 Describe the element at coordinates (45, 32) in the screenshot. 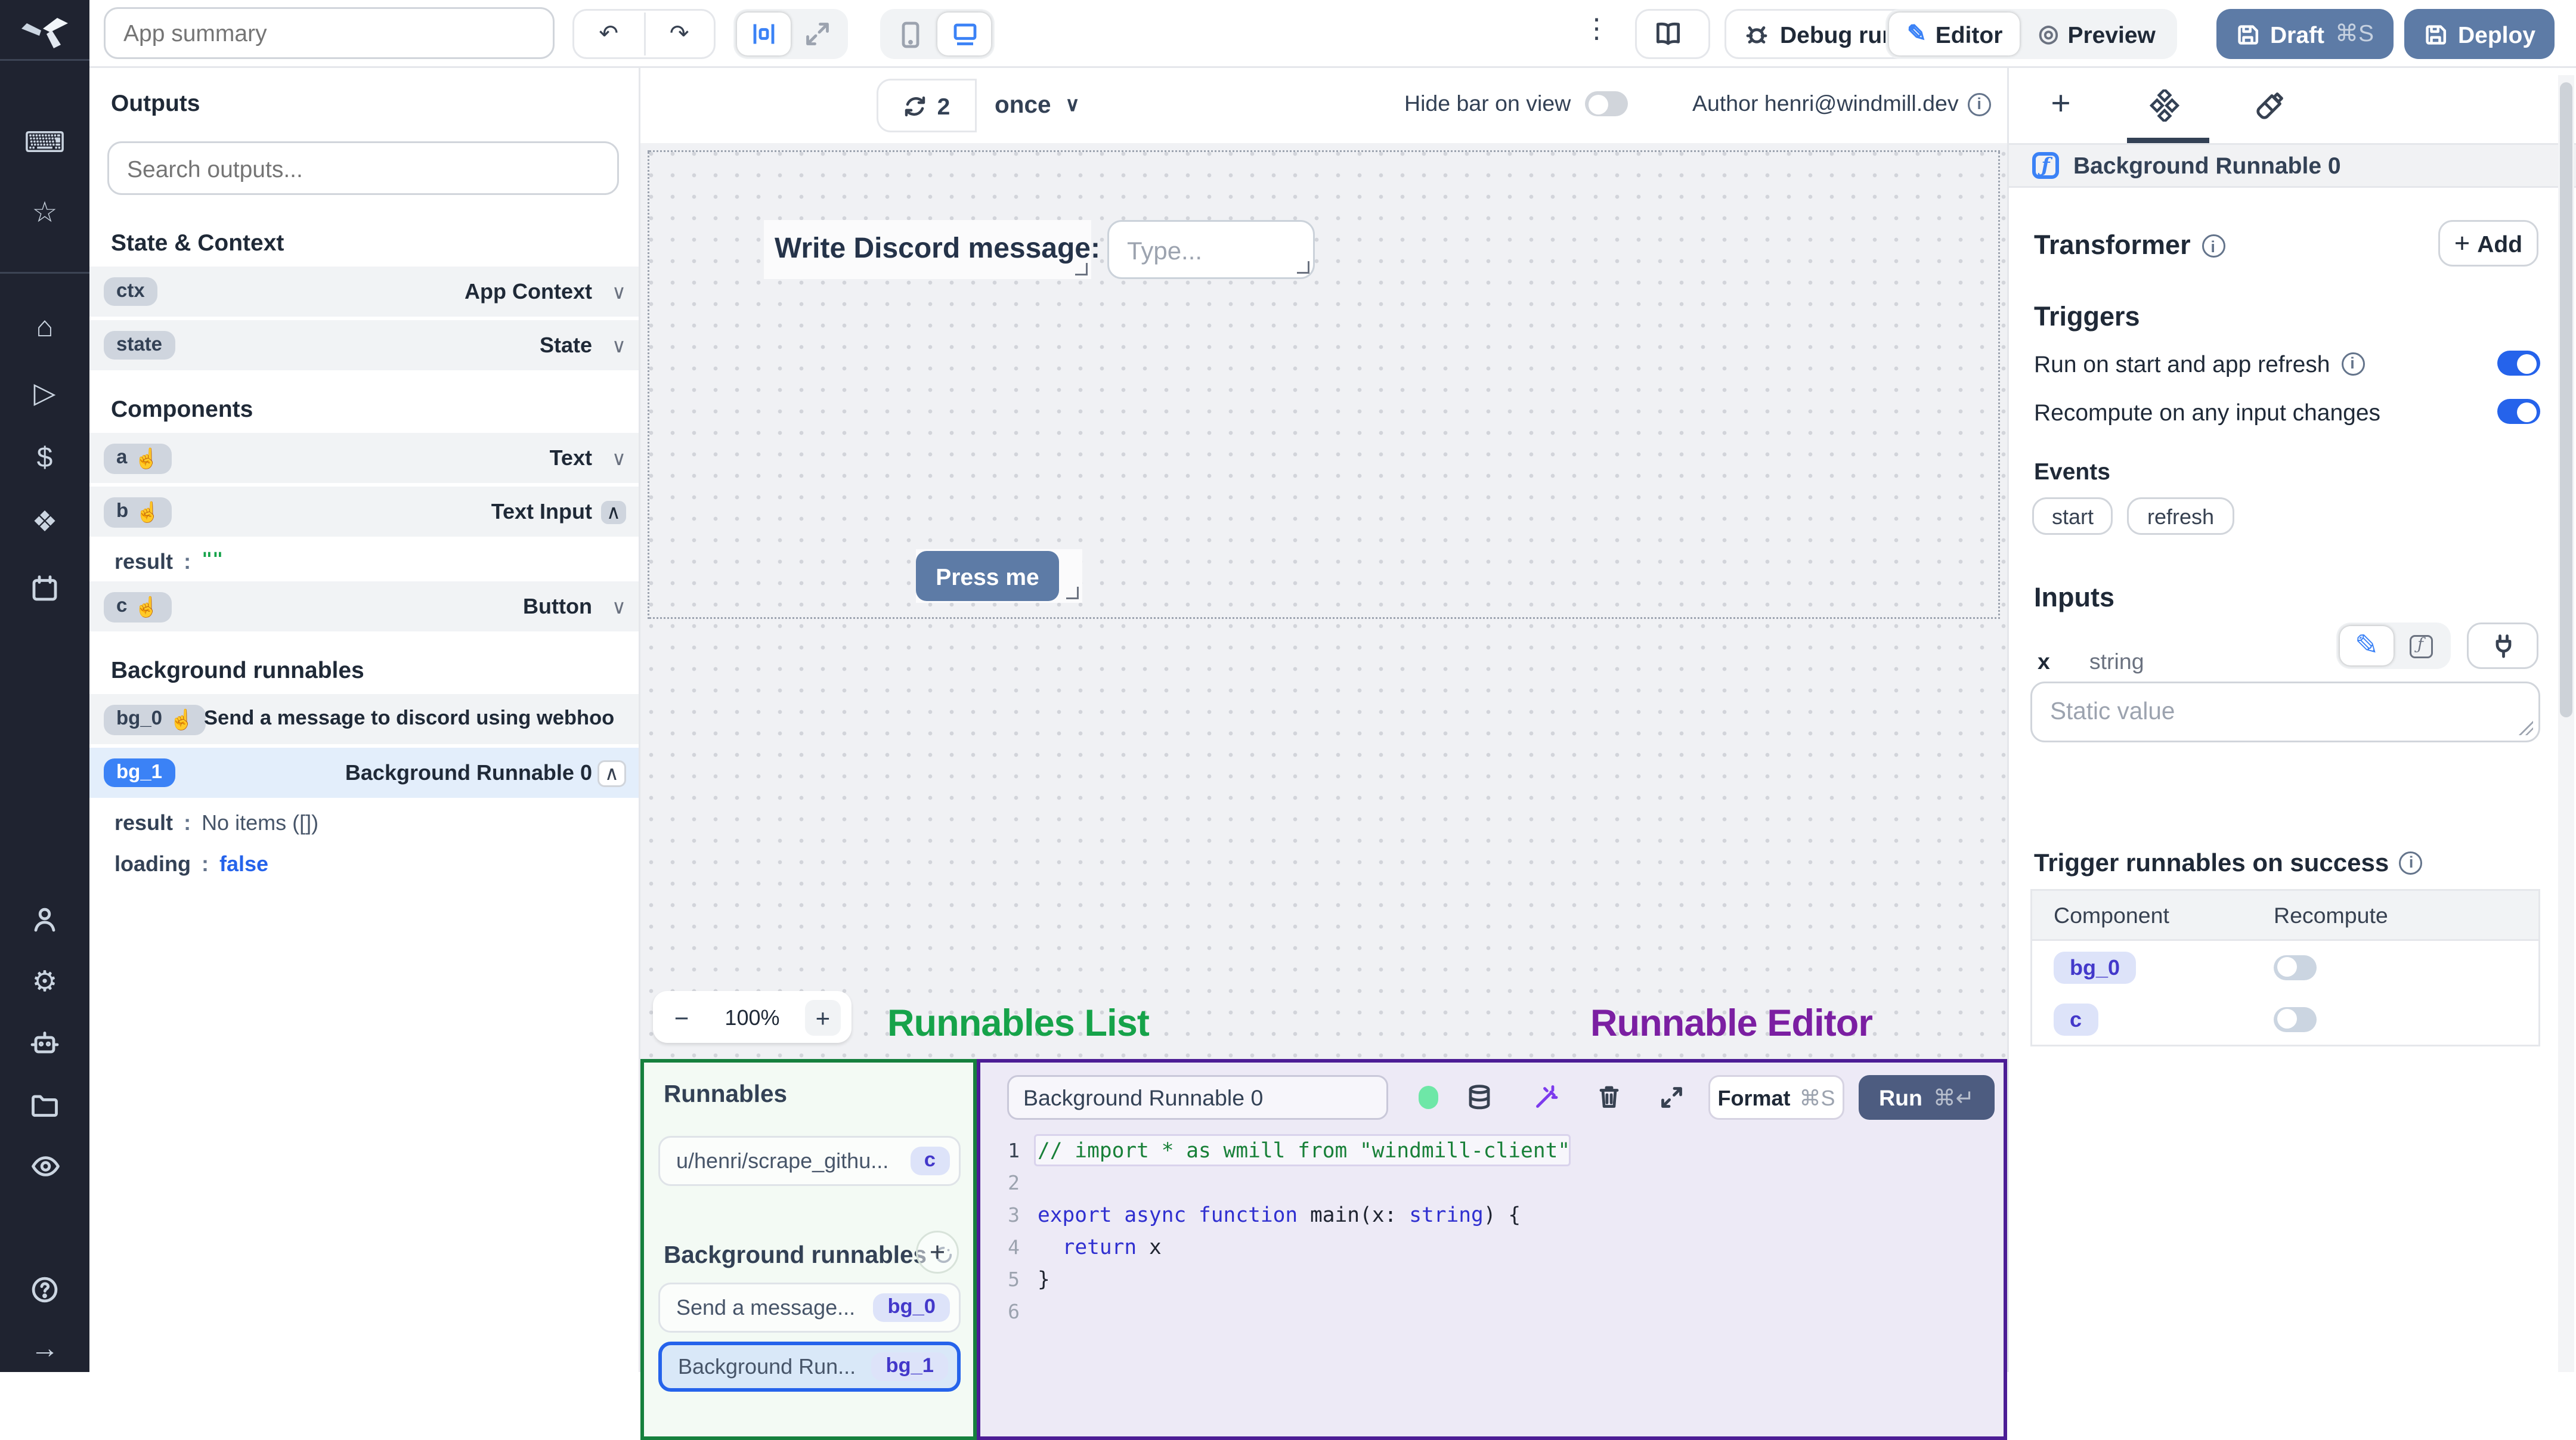

I see `windmill-logo-icon` at that location.